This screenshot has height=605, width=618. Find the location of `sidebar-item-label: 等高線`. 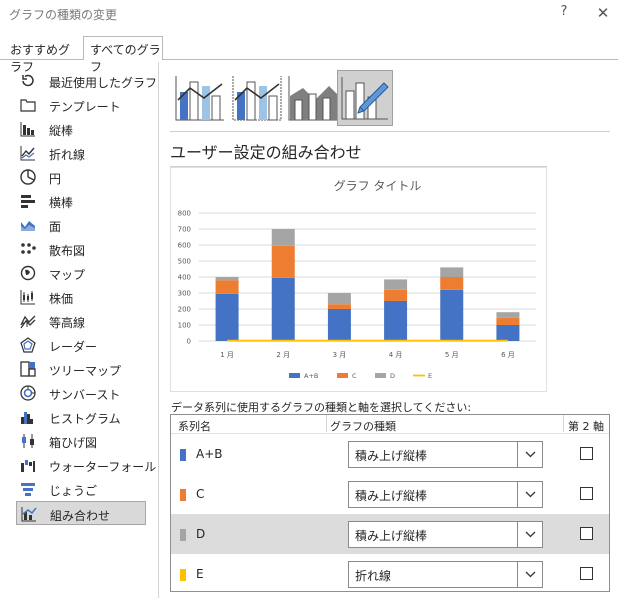

sidebar-item-label: 等高線 is located at coordinates (67, 323).